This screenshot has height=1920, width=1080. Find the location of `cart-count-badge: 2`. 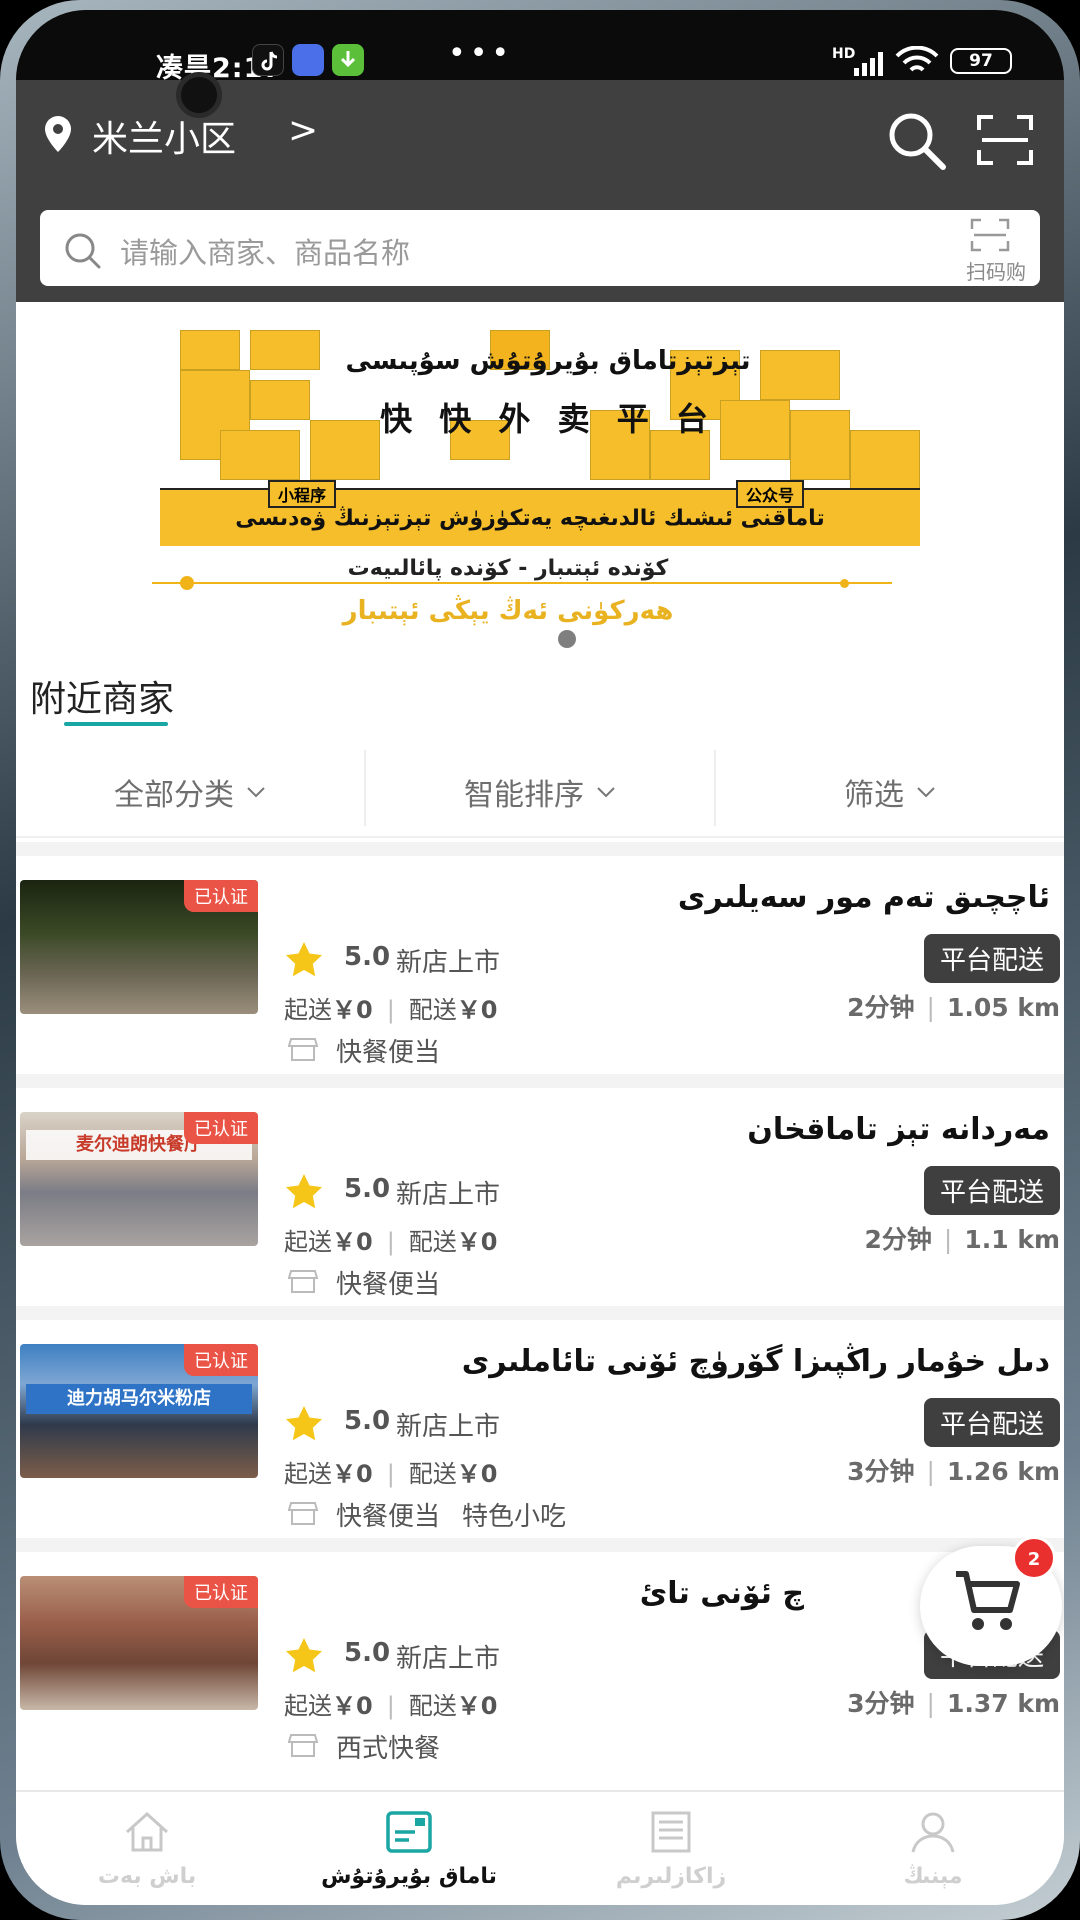

cart-count-badge: 2 is located at coordinates (1034, 1558).